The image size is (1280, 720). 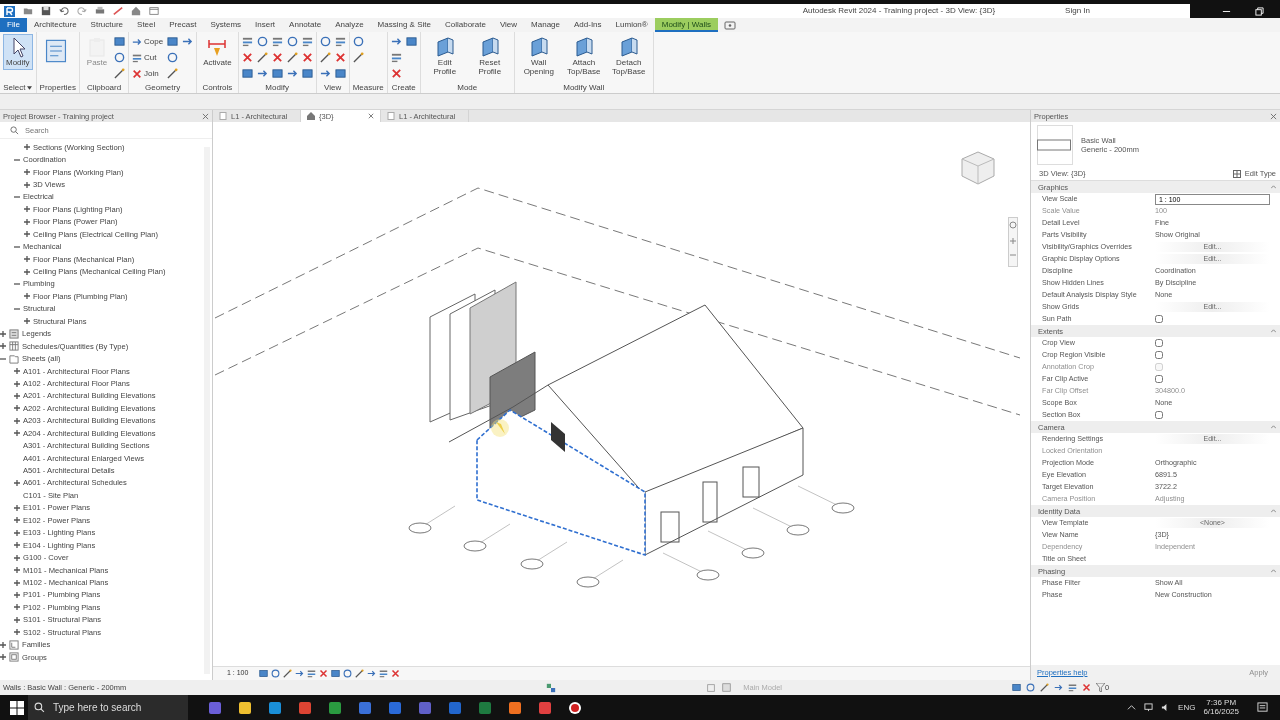 I want to click on tool-button: Wall Opening, so click(x=538, y=56).